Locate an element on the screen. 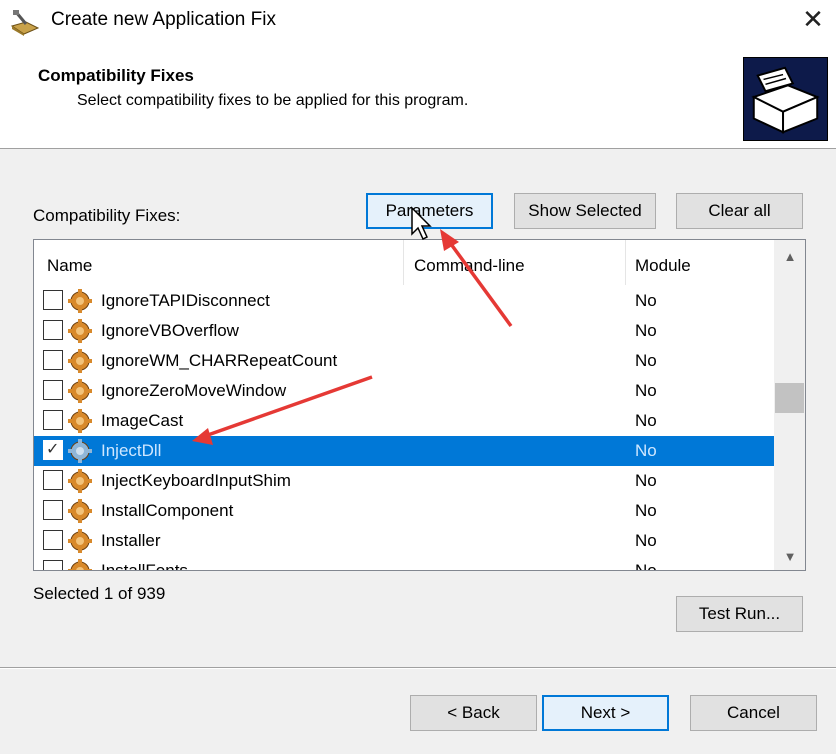 The image size is (836, 754). row-name: InstallComponent is located at coordinates (167, 510).